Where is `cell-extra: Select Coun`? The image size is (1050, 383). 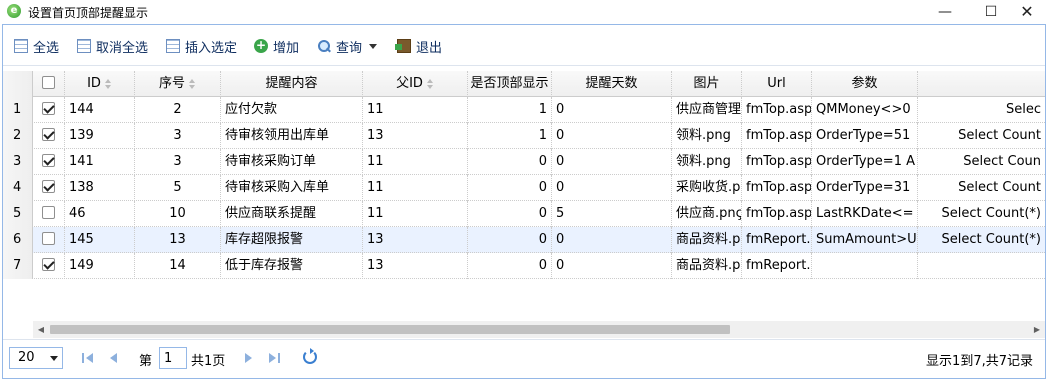
cell-extra: Select Coun is located at coordinates (981, 162).